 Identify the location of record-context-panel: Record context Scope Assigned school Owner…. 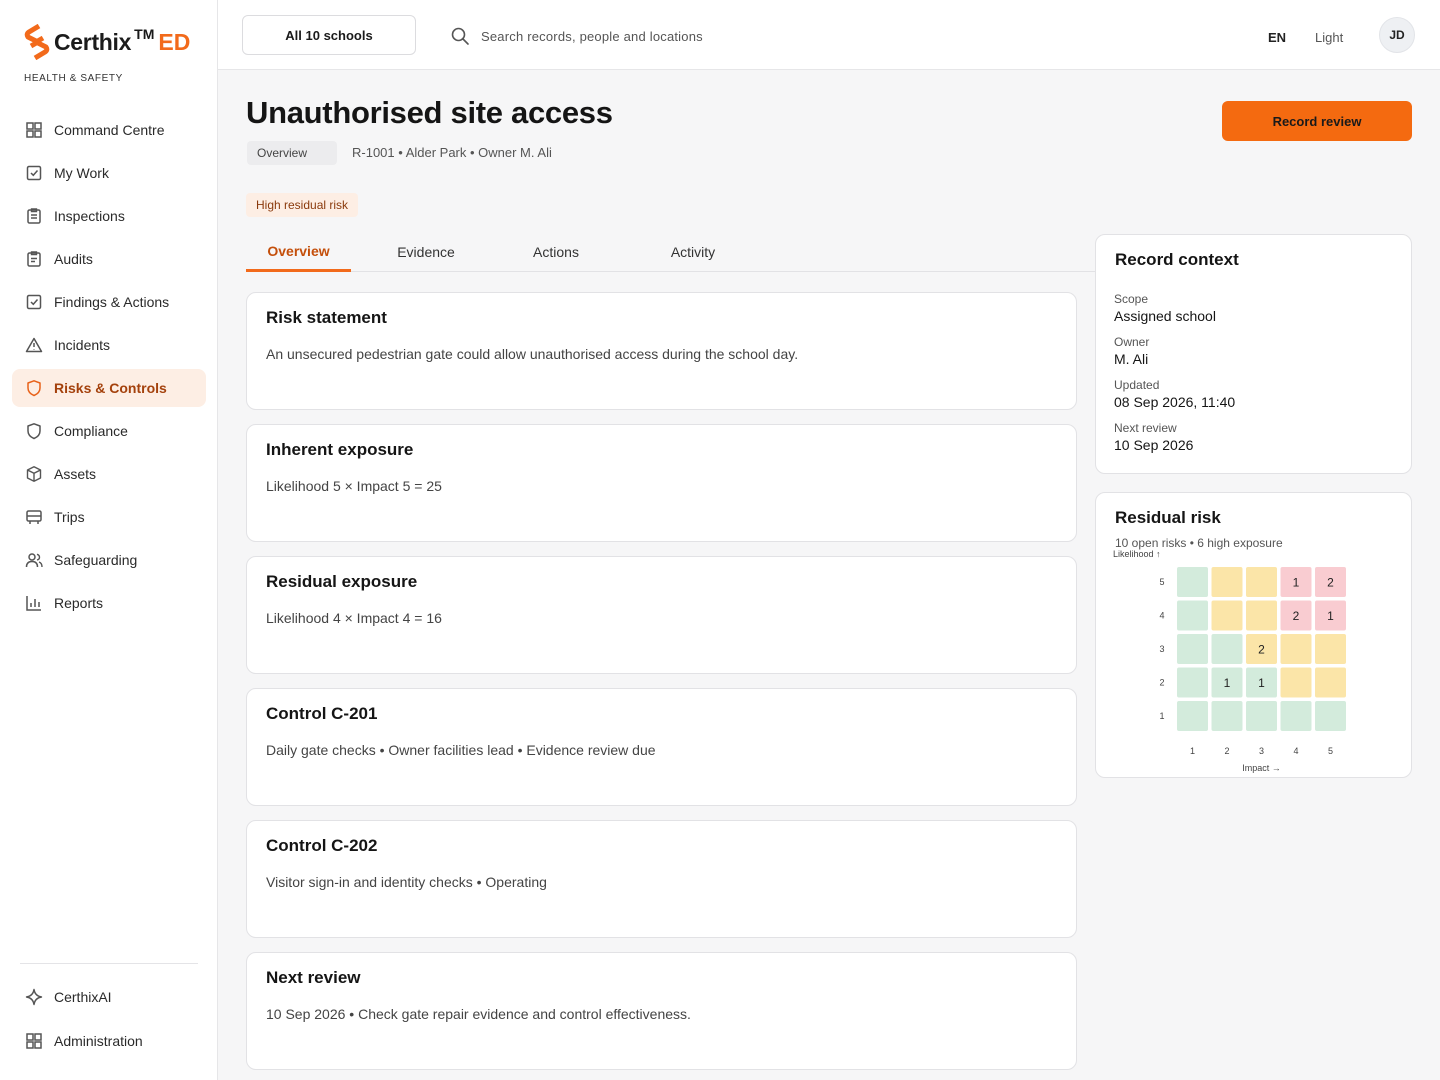
(1253, 354).